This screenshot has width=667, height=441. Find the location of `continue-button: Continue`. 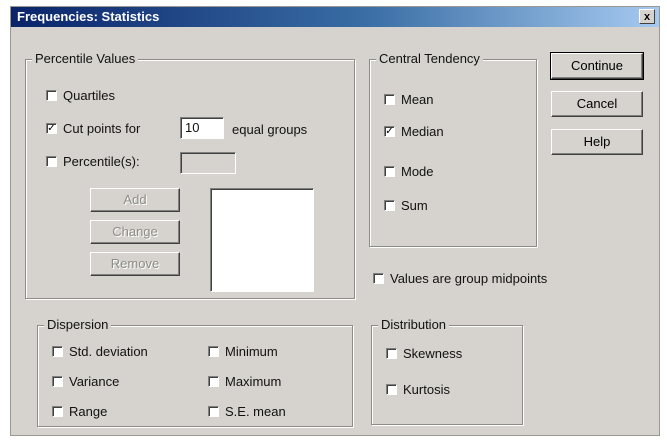

continue-button: Continue is located at coordinates (597, 66).